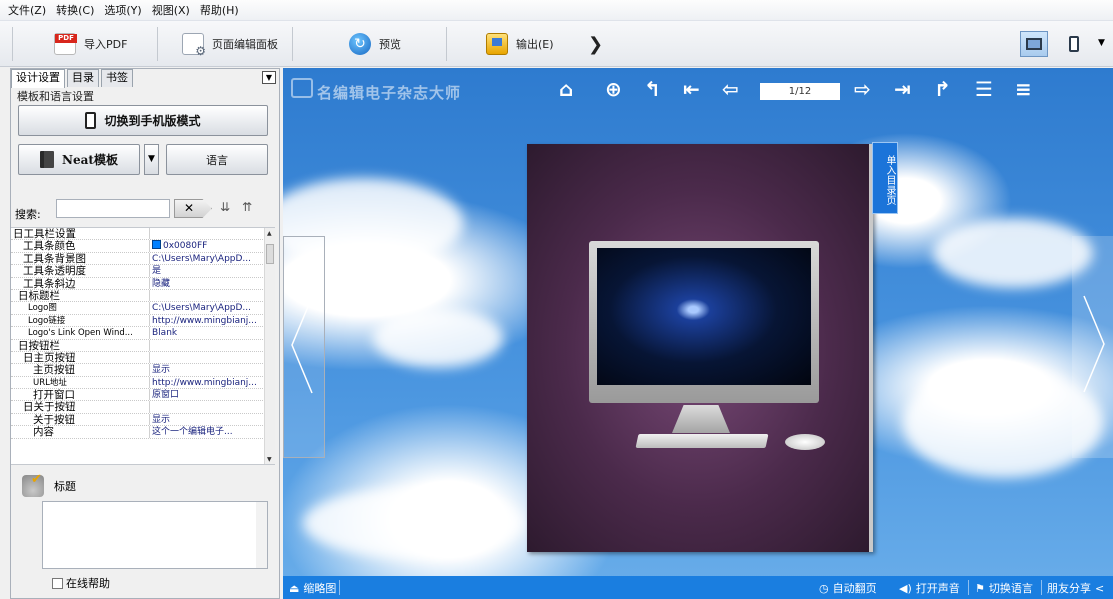 This screenshot has width=1113, height=599. I want to click on import-pdf-button: 导入PDF, so click(90, 44).